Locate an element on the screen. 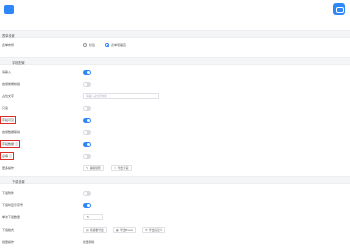 The width and height of the screenshot is (350, 250). row-label-highlighted: 必填 ⓘ is located at coordinates (7, 156).